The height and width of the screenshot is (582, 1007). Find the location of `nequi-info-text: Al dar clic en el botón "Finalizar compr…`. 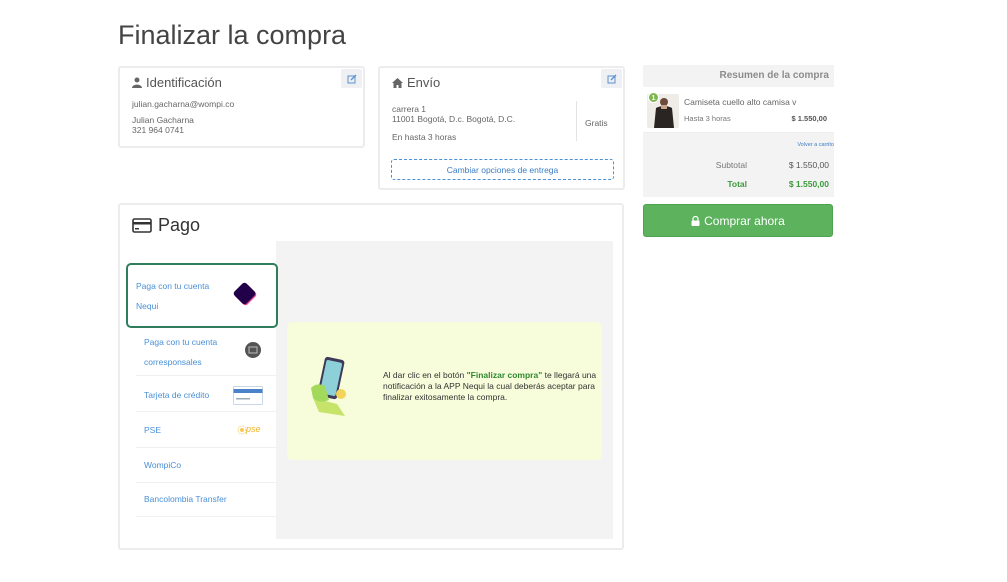

nequi-info-text: Al dar clic en el botón "Finalizar compr… is located at coordinates (490, 386).